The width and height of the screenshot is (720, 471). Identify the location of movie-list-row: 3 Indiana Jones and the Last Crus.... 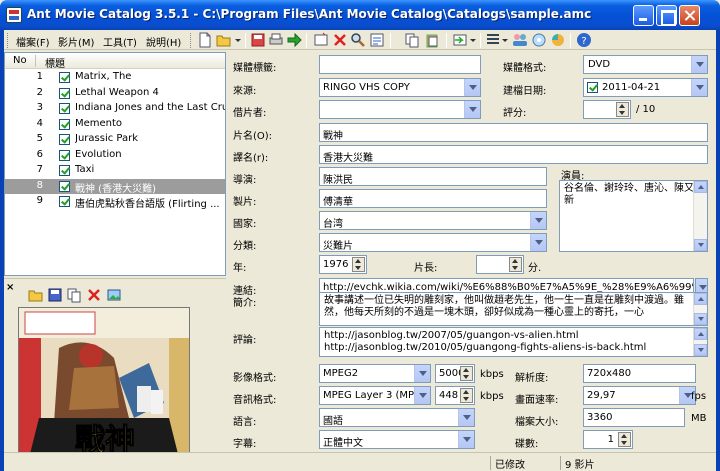
(115, 108).